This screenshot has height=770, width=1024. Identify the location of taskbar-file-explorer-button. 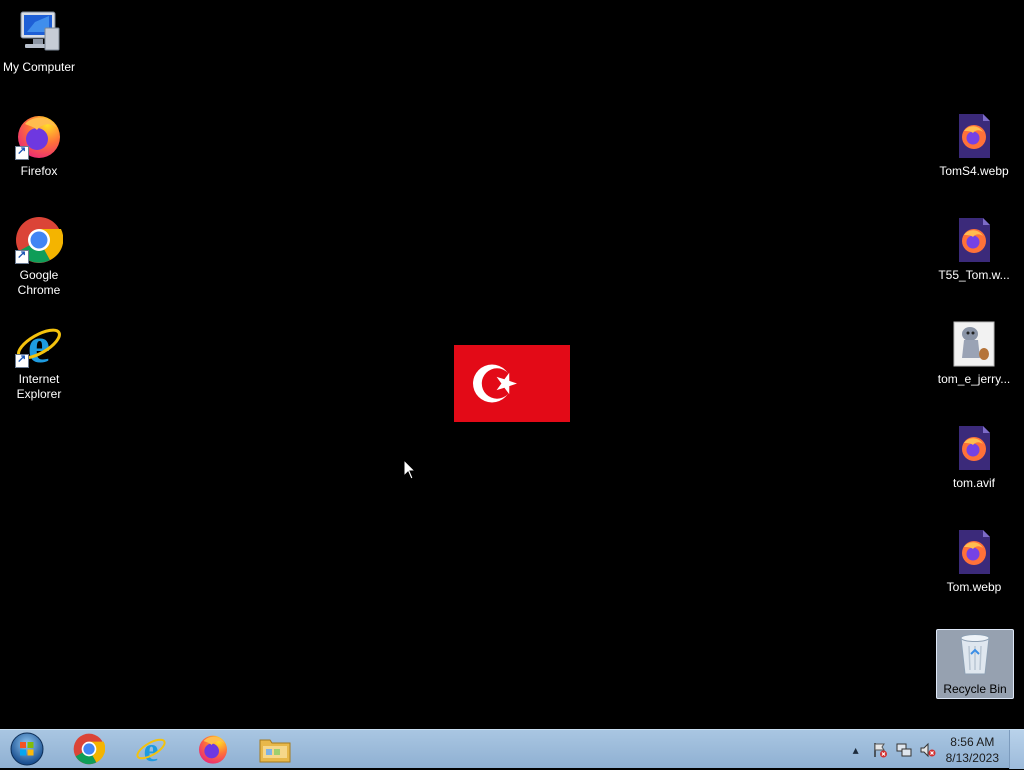
(275, 750).